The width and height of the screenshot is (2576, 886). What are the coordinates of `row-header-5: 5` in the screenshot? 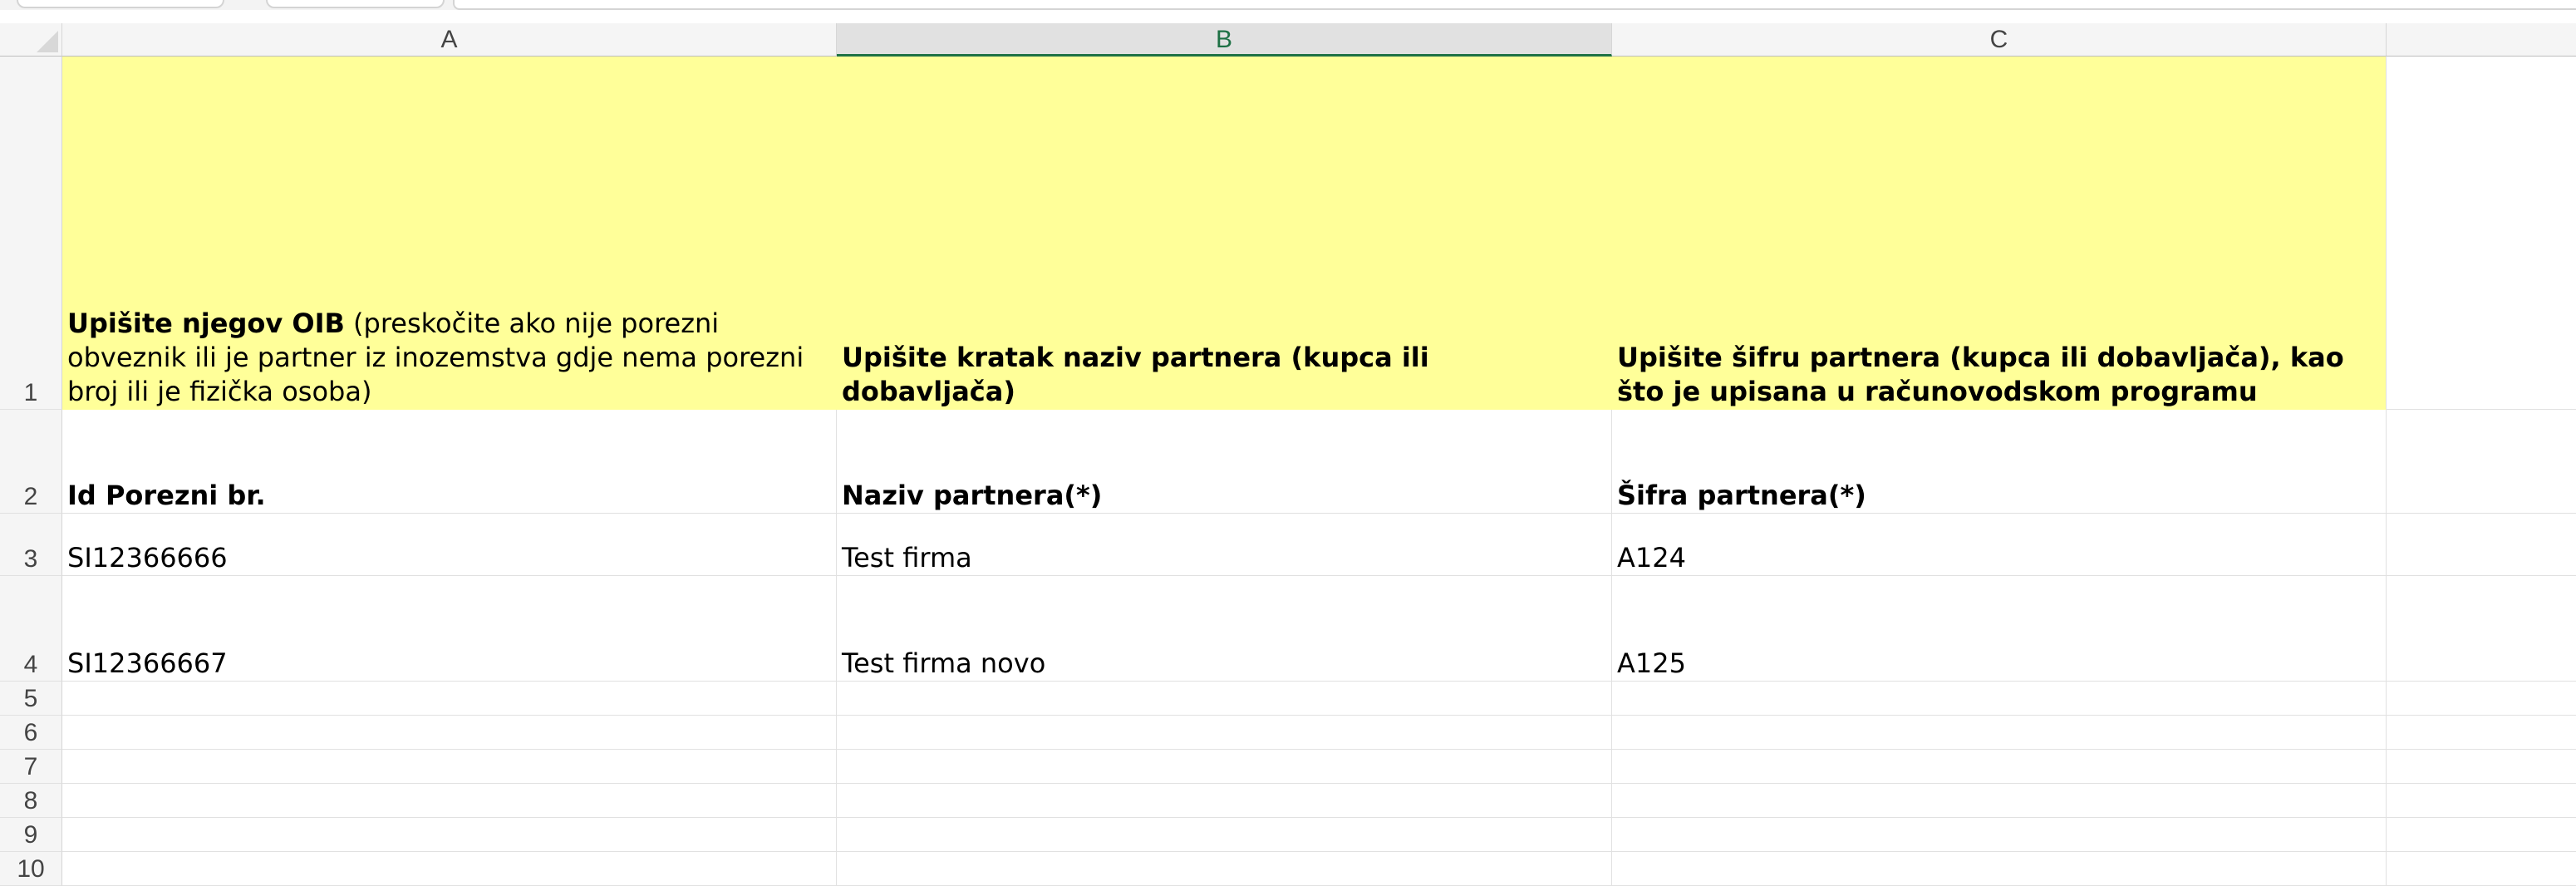 It's located at (31, 699).